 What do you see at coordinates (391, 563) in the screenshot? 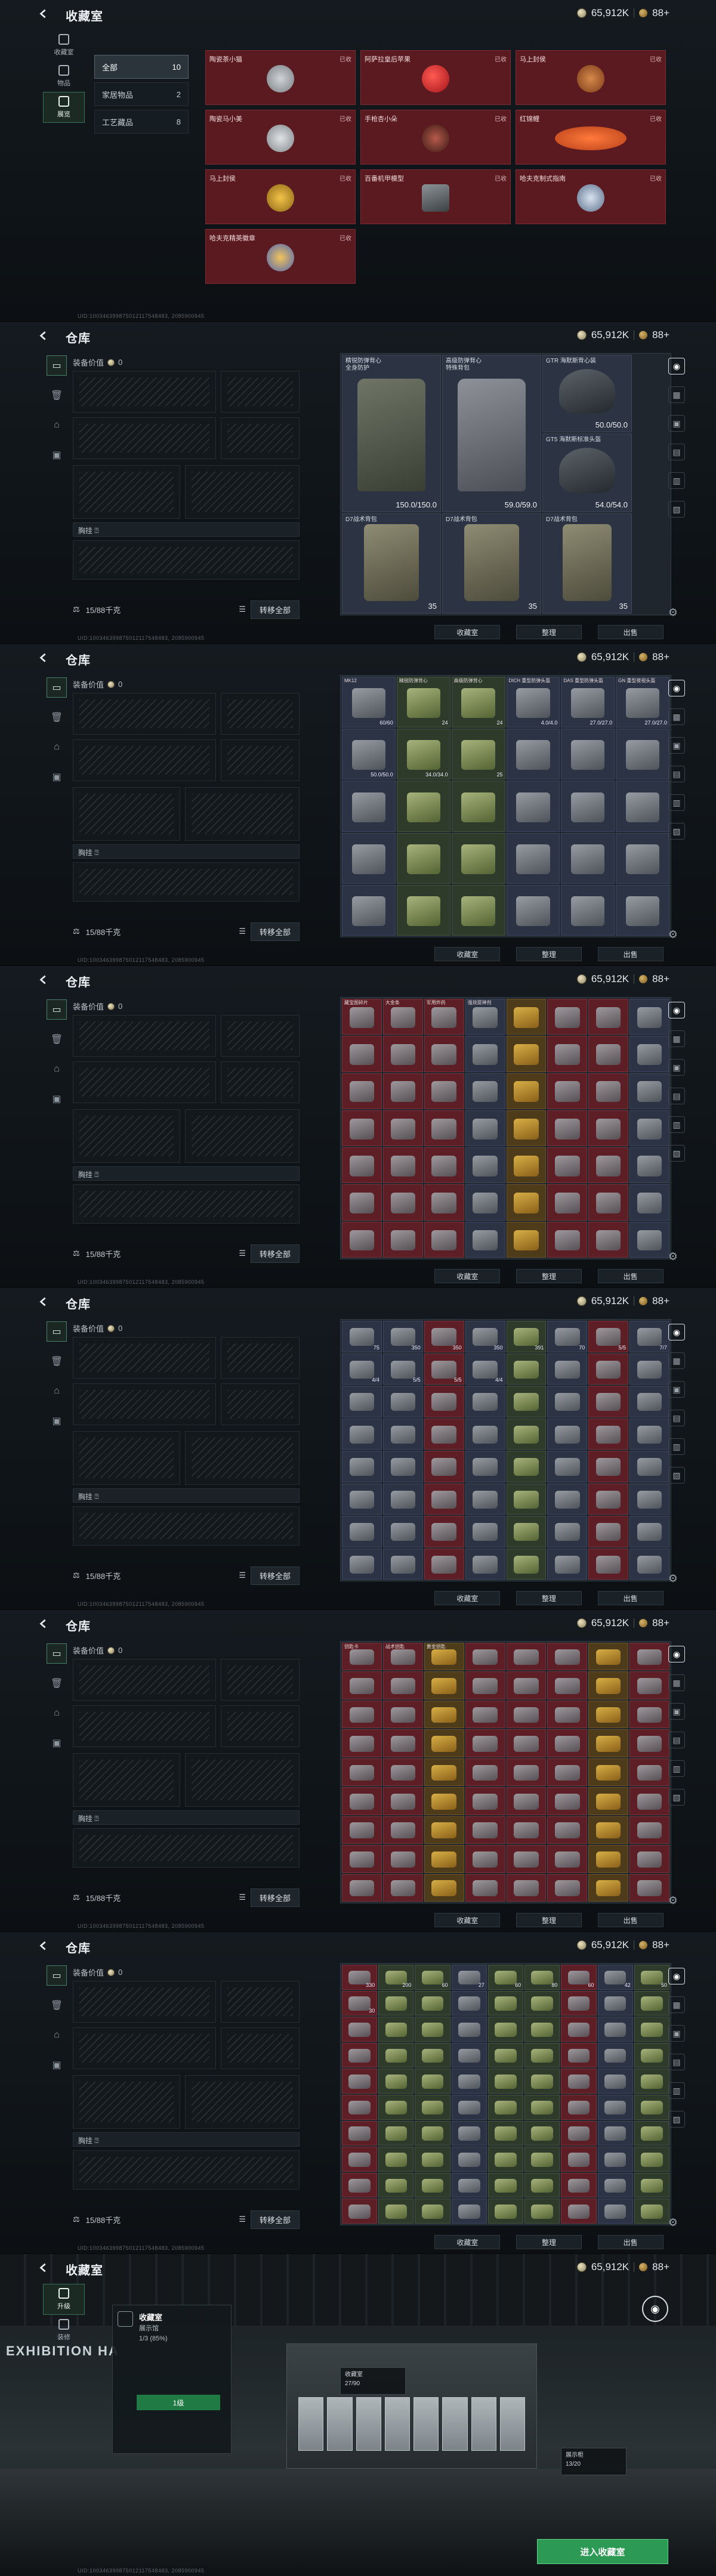
I see `stash-item: D7战术背包 35` at bounding box center [391, 563].